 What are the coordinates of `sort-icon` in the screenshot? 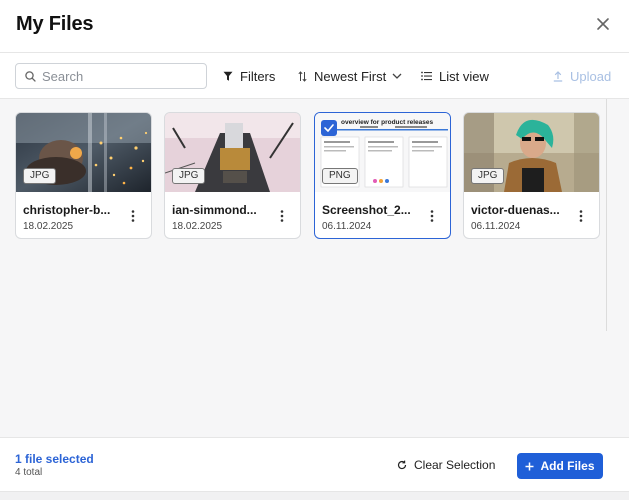 It's located at (302, 76).